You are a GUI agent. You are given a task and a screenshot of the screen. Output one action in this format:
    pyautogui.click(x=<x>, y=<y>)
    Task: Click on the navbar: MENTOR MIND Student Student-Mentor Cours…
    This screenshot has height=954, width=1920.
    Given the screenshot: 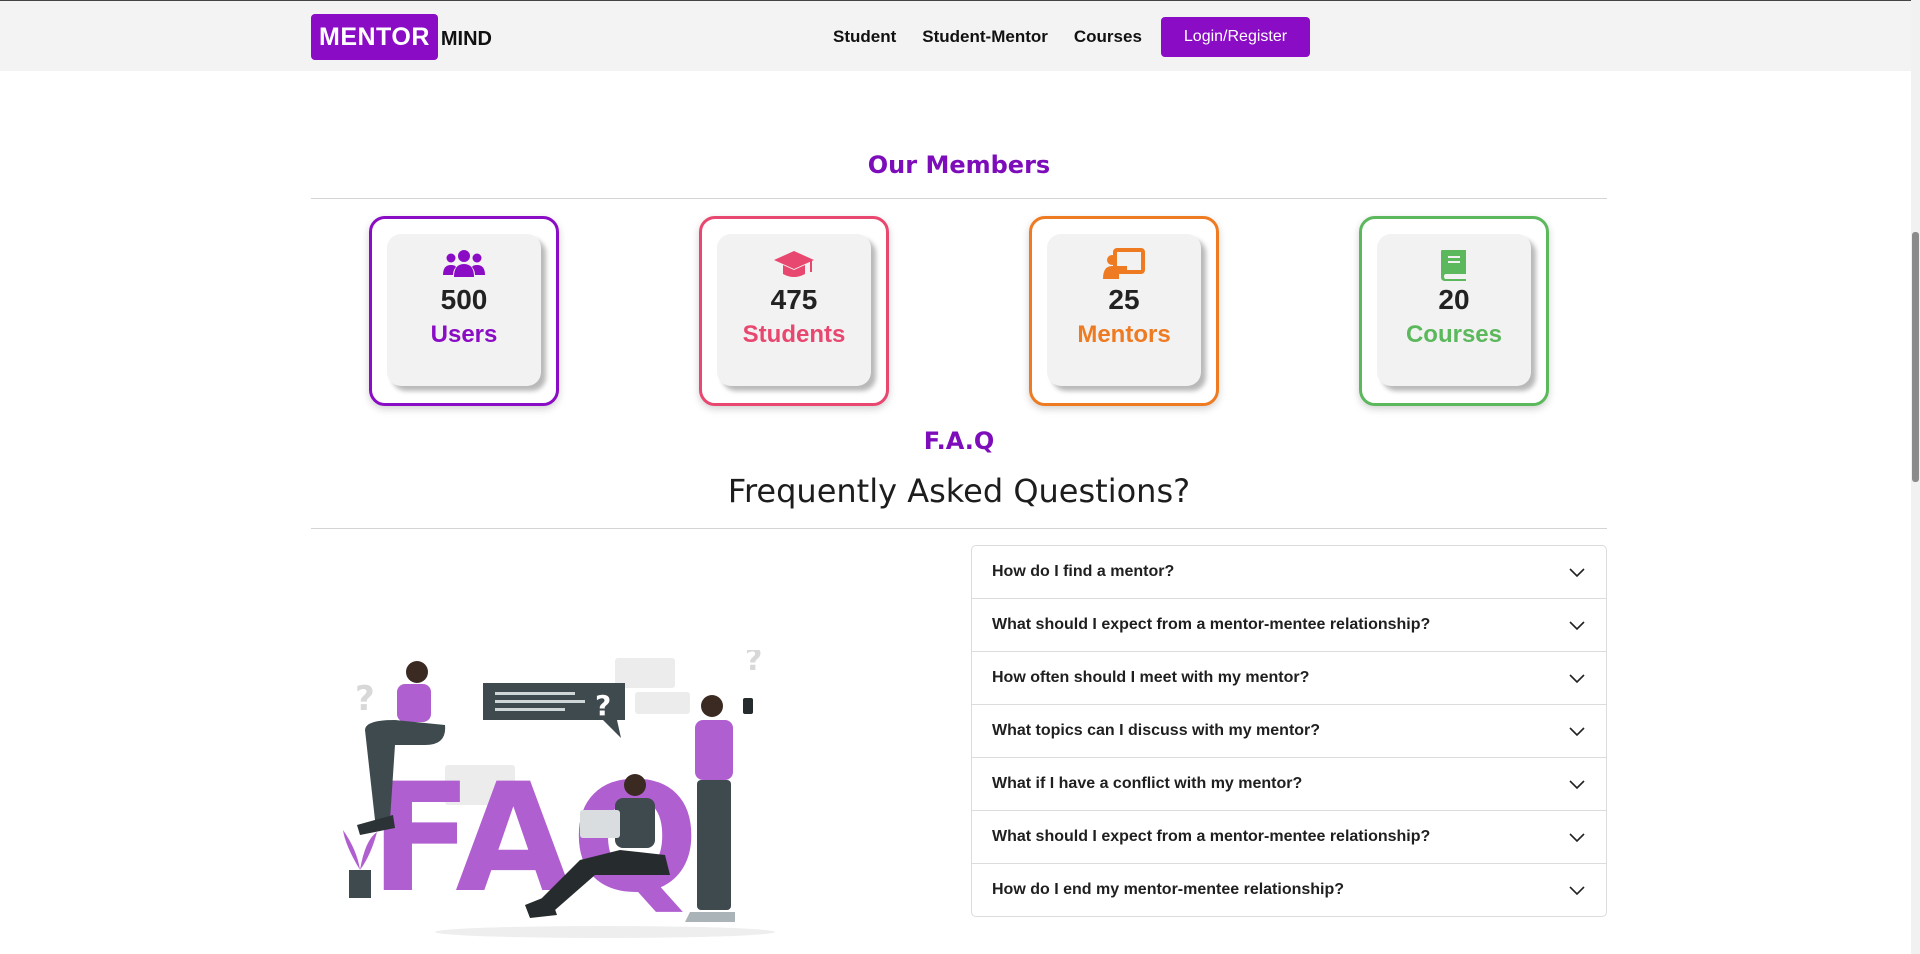 What is the action you would take?
    pyautogui.click(x=960, y=36)
    